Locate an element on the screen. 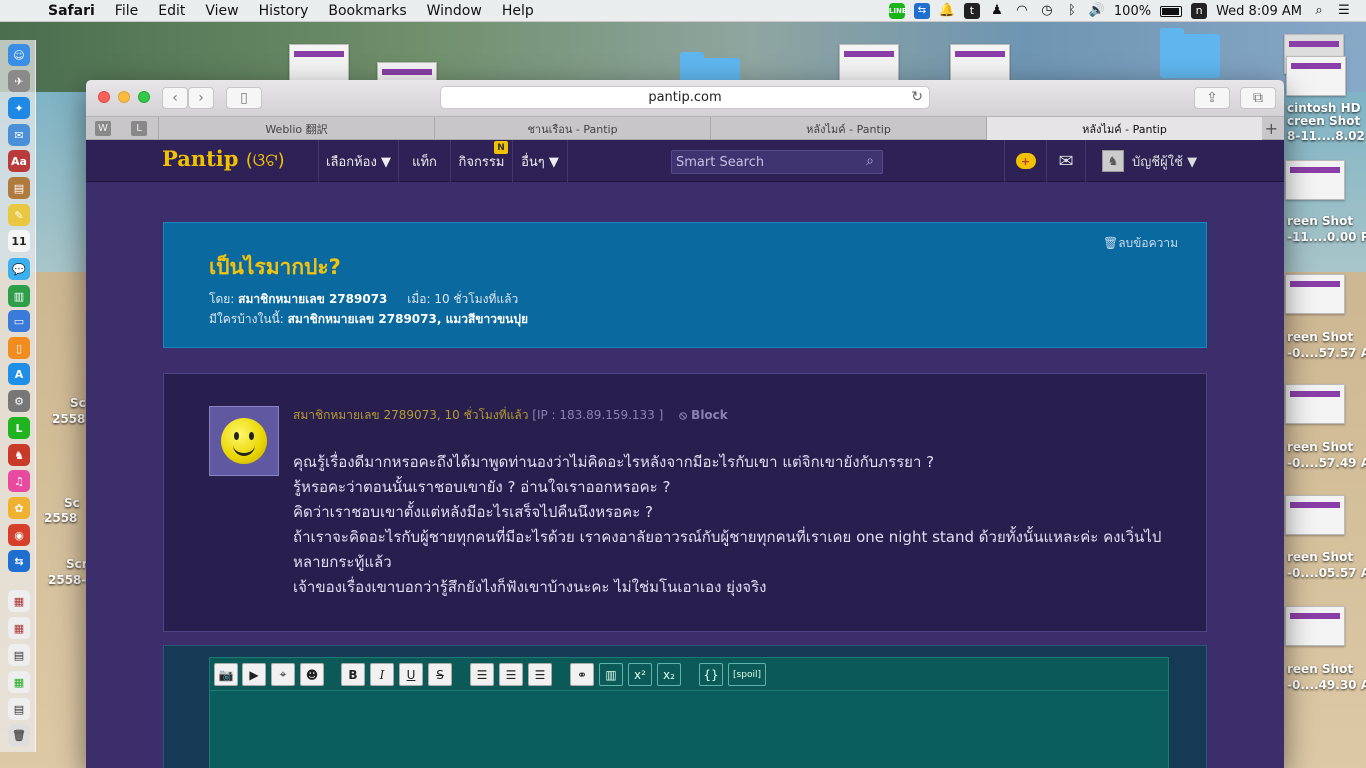 Image resolution: width=1366 pixels, height=768 pixels. tab-weblio: Weblio 翻訳 is located at coordinates (296, 128).